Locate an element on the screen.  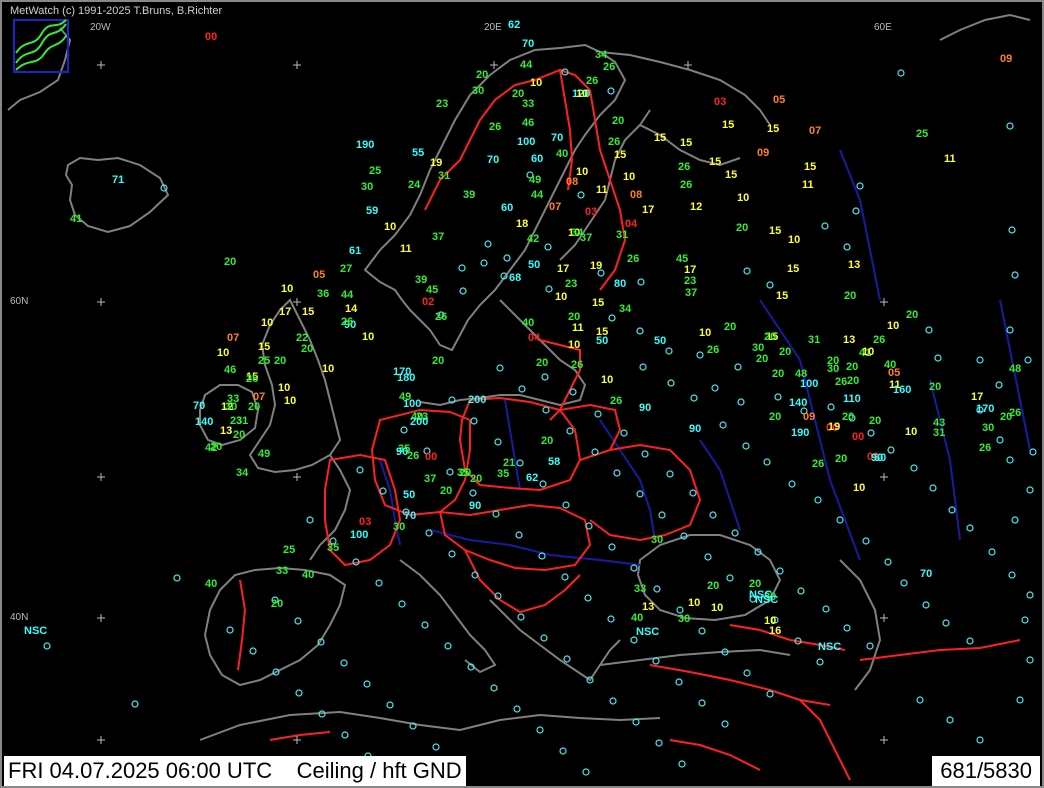
ceiling-value: 14 is located at coordinates (351, 309).